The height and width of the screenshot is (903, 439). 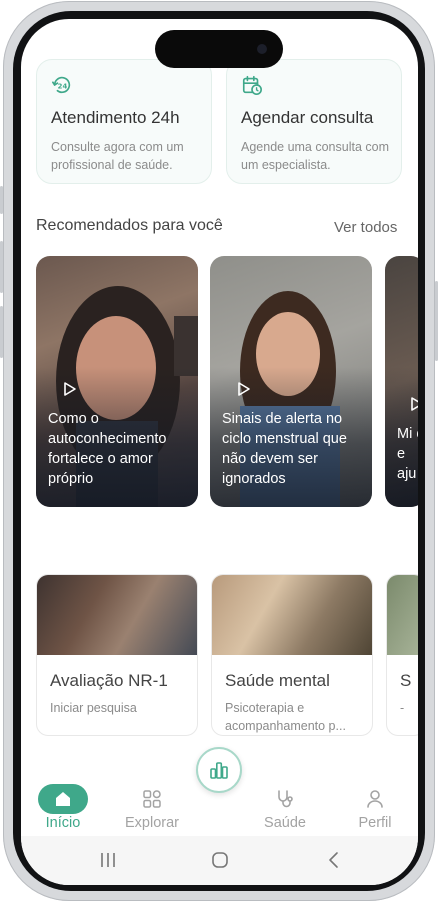 I want to click on bar-chart-icon, so click(x=219, y=770).